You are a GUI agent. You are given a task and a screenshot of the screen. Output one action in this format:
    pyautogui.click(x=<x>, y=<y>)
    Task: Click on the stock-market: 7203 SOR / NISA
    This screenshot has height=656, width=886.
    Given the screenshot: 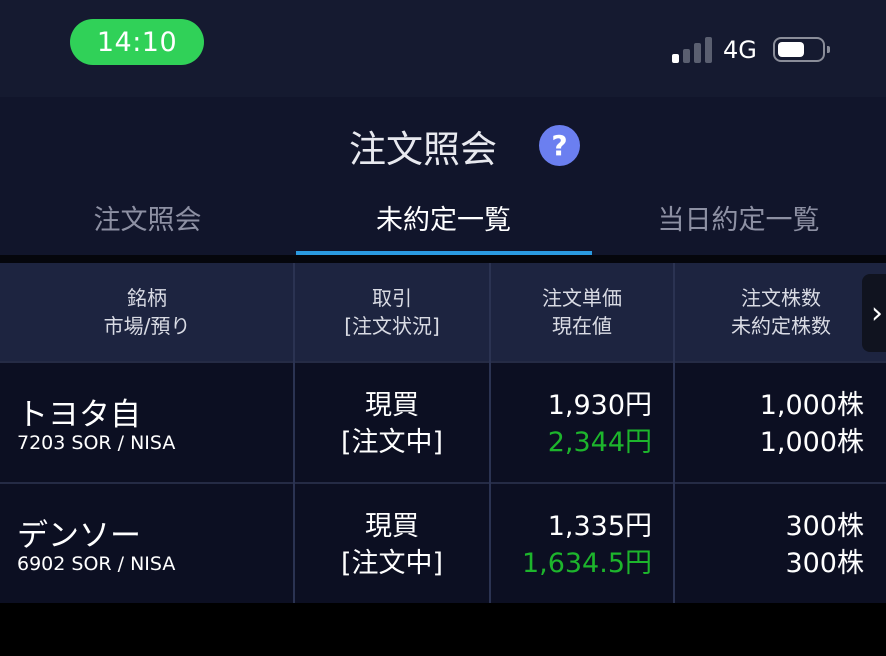 What is the action you would take?
    pyautogui.click(x=96, y=443)
    